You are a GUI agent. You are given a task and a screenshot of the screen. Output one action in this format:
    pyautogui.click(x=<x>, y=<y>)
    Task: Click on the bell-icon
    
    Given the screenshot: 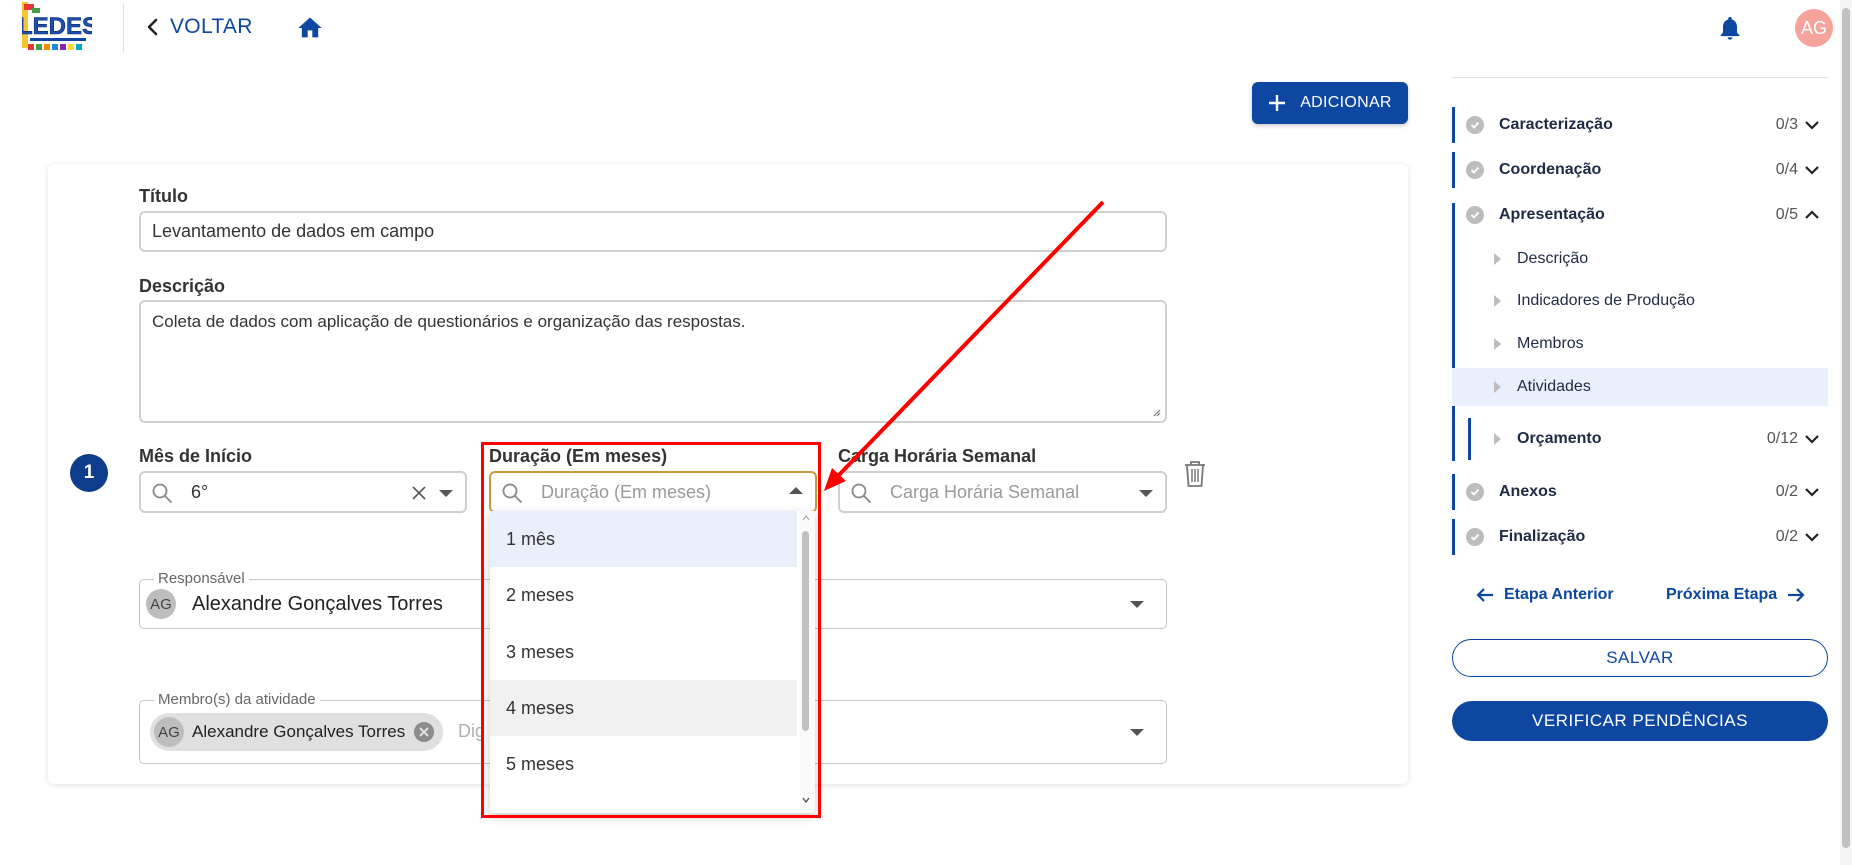 What is the action you would take?
    pyautogui.click(x=1730, y=28)
    